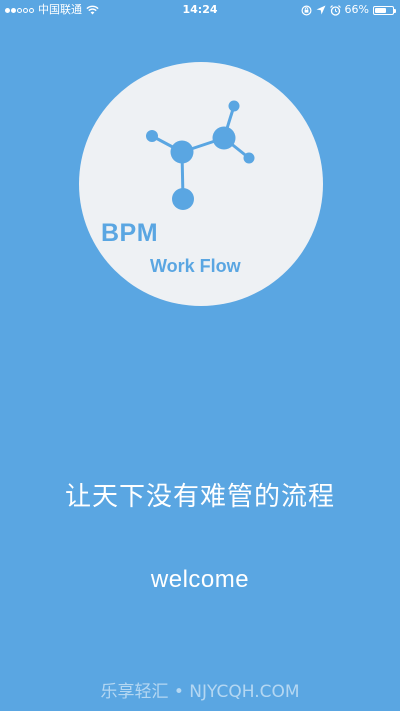 The image size is (400, 711). Describe the element at coordinates (200, 579) in the screenshot. I see `welcome-text: welcome` at that location.